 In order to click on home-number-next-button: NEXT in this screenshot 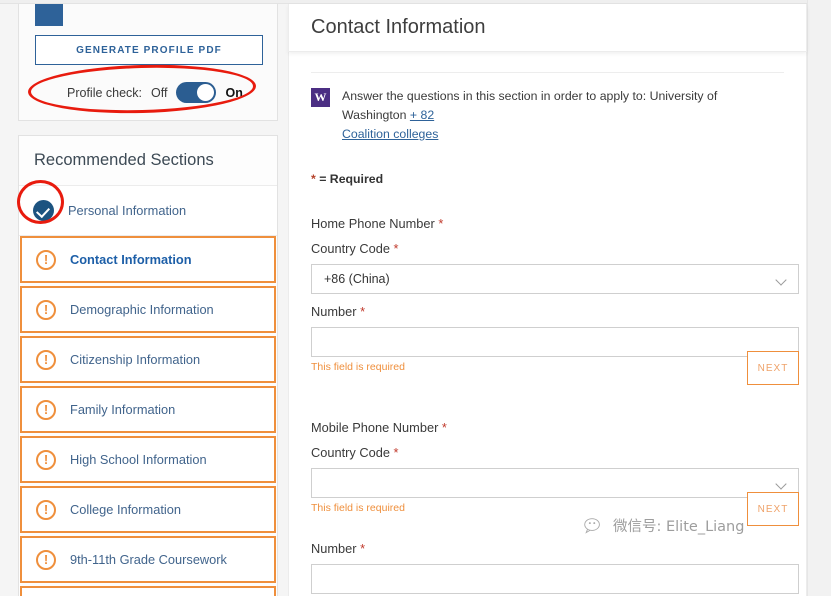, I will do `click(773, 368)`.